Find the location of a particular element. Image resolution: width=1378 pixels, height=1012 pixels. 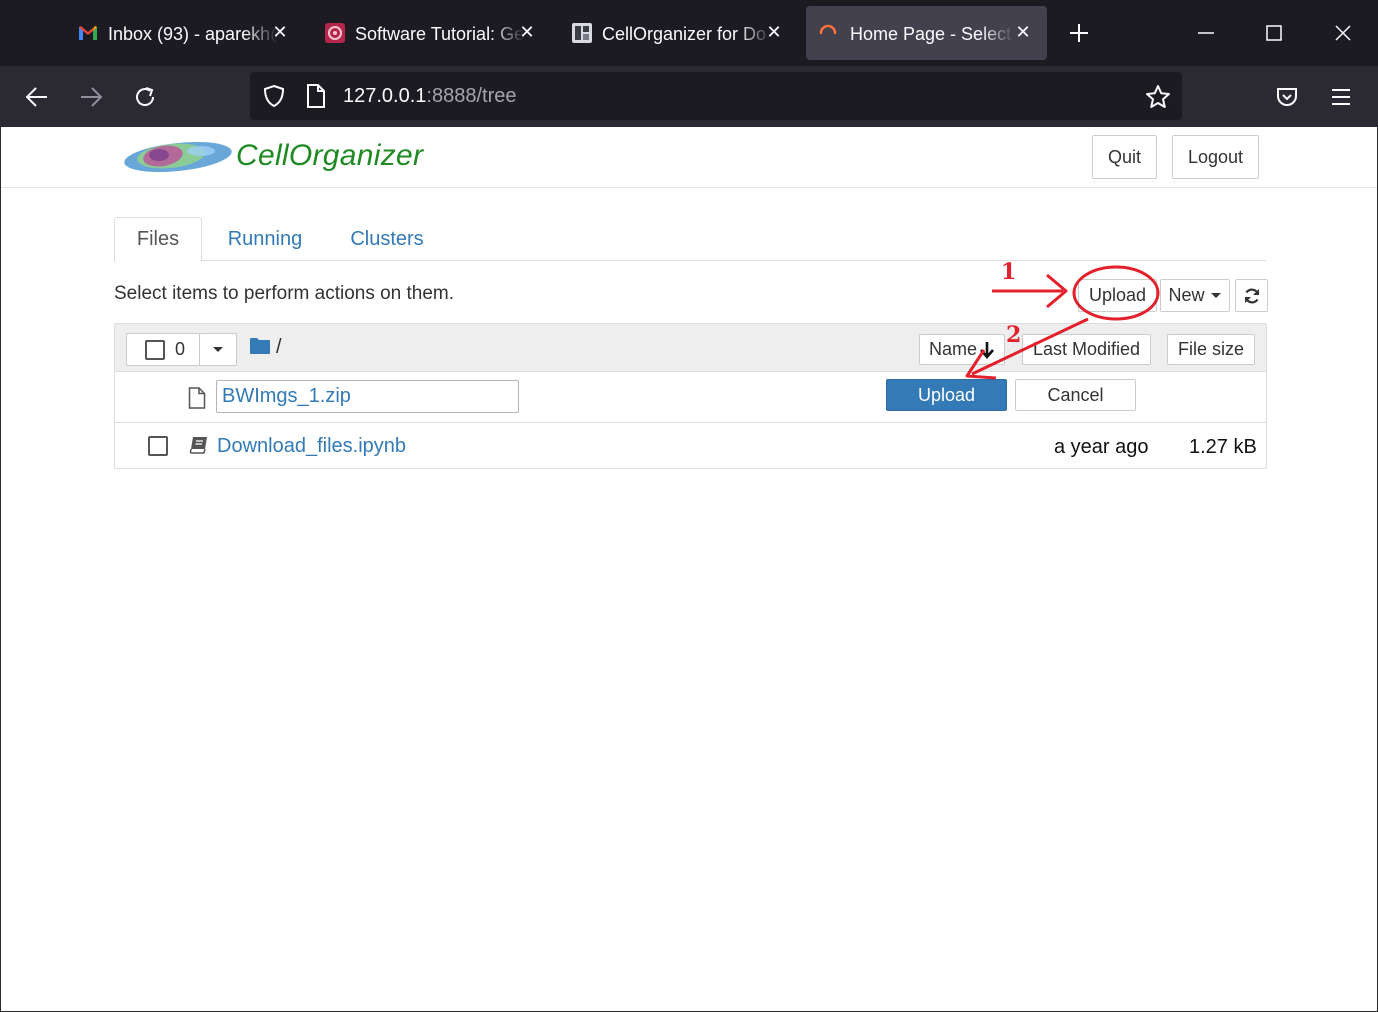

notebook-icon is located at coordinates (198, 445).